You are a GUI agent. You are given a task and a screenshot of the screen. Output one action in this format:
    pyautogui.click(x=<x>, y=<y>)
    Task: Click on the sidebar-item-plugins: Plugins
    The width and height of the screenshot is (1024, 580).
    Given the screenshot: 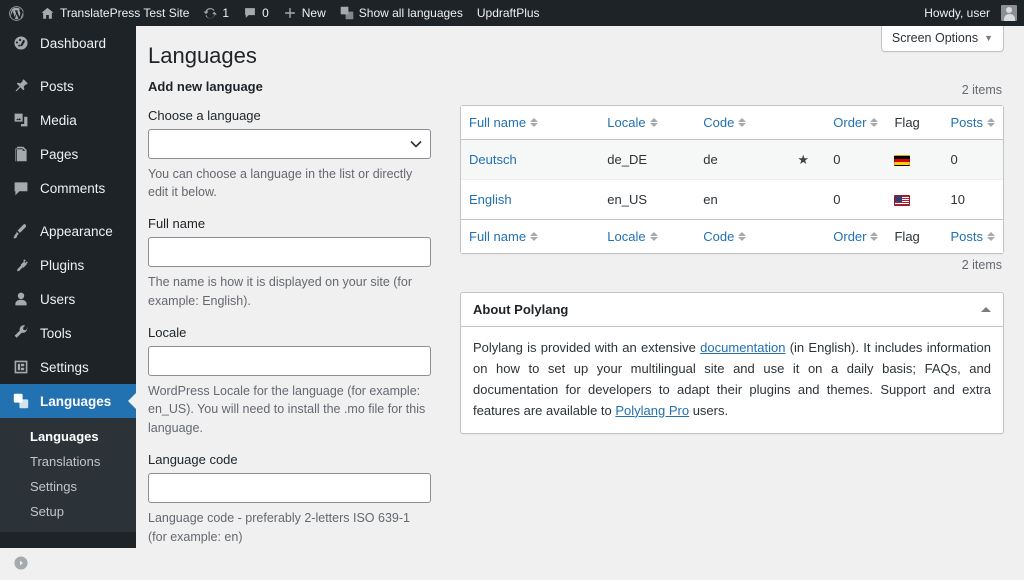 What is the action you would take?
    pyautogui.click(x=68, y=265)
    